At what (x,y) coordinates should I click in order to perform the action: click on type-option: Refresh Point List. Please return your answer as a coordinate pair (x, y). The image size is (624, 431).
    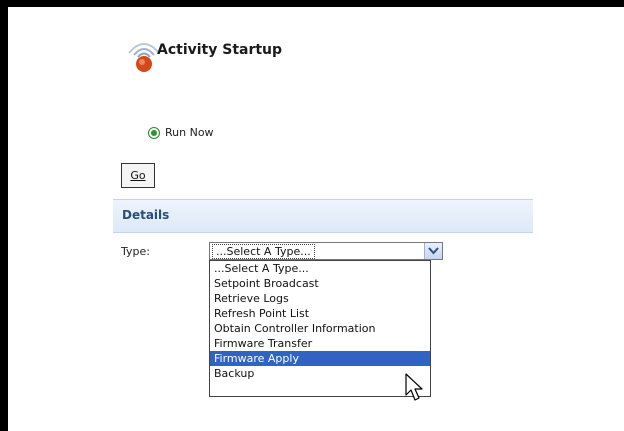
    Looking at the image, I should click on (320, 313).